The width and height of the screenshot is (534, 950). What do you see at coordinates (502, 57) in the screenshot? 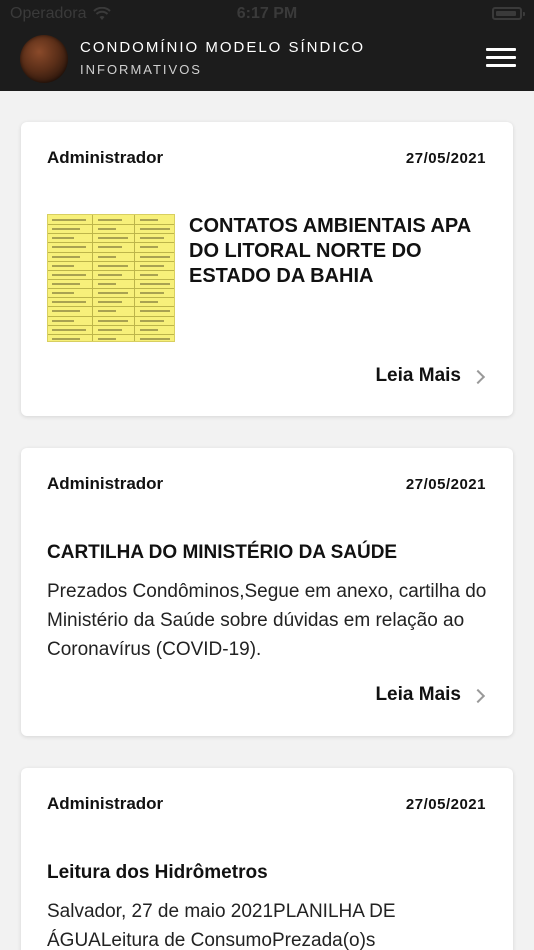
I see `hamburger-menu-icon` at bounding box center [502, 57].